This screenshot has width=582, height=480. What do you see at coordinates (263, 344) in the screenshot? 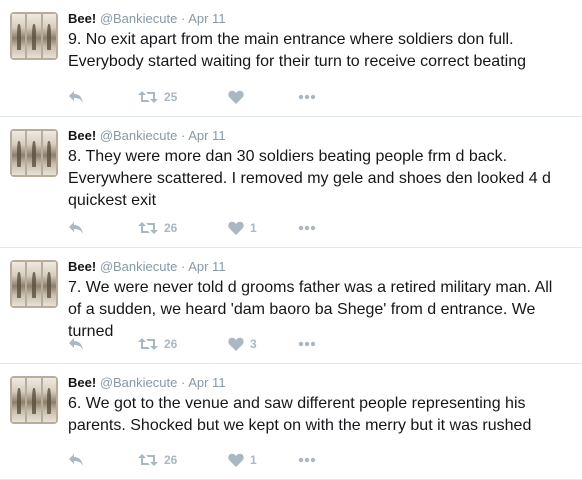
I see `like-button: 3` at bounding box center [263, 344].